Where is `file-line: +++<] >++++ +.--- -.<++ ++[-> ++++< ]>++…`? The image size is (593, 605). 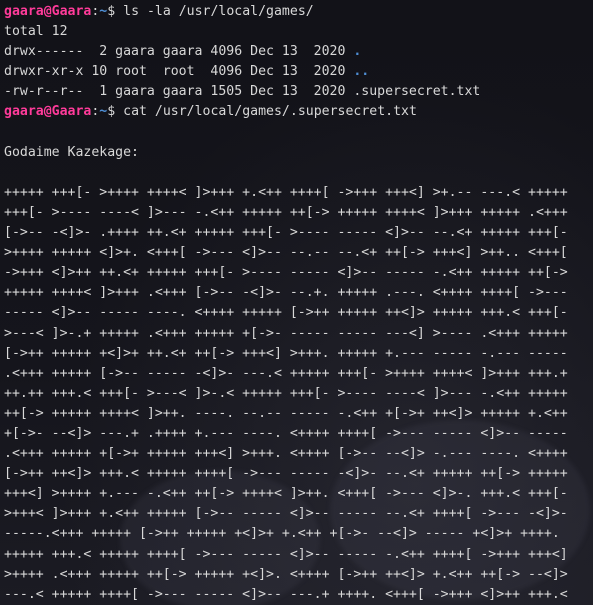 file-line: +++<] >++++ +.--- -.<++ ++[-> ++++< ]>++… is located at coordinates (286, 494).